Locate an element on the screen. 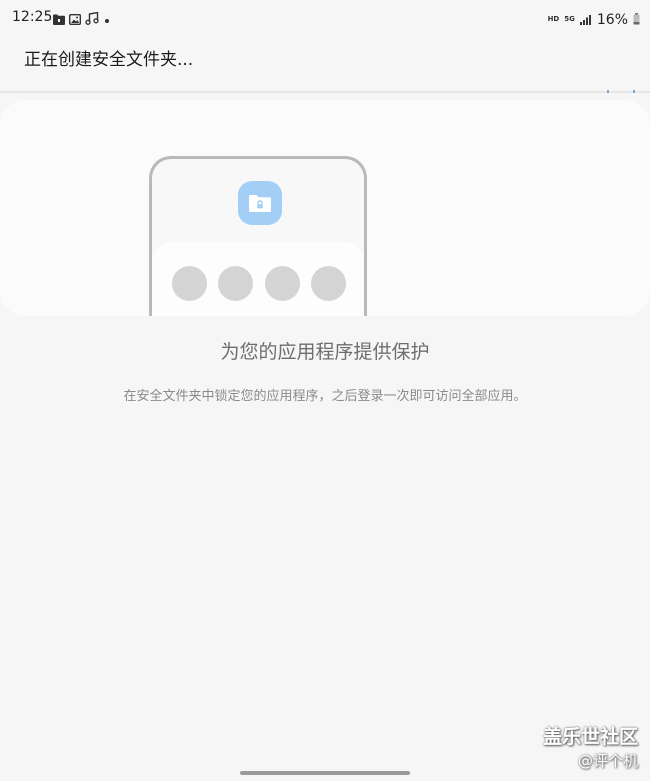 This screenshot has height=781, width=650. status-icons-right: HD 5G 16% is located at coordinates (594, 19).